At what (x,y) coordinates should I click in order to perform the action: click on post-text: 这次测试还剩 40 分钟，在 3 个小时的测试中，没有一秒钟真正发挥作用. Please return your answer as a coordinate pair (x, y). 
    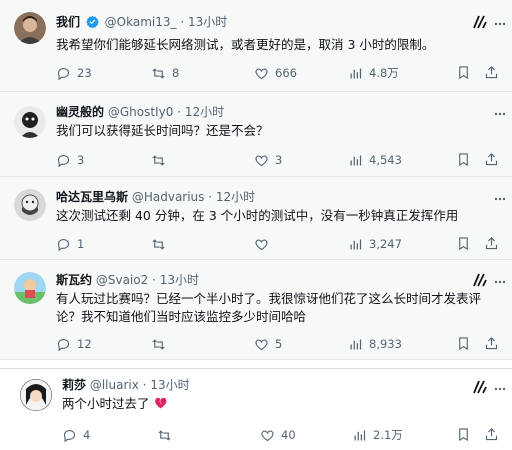
    Looking at the image, I should click on (257, 215).